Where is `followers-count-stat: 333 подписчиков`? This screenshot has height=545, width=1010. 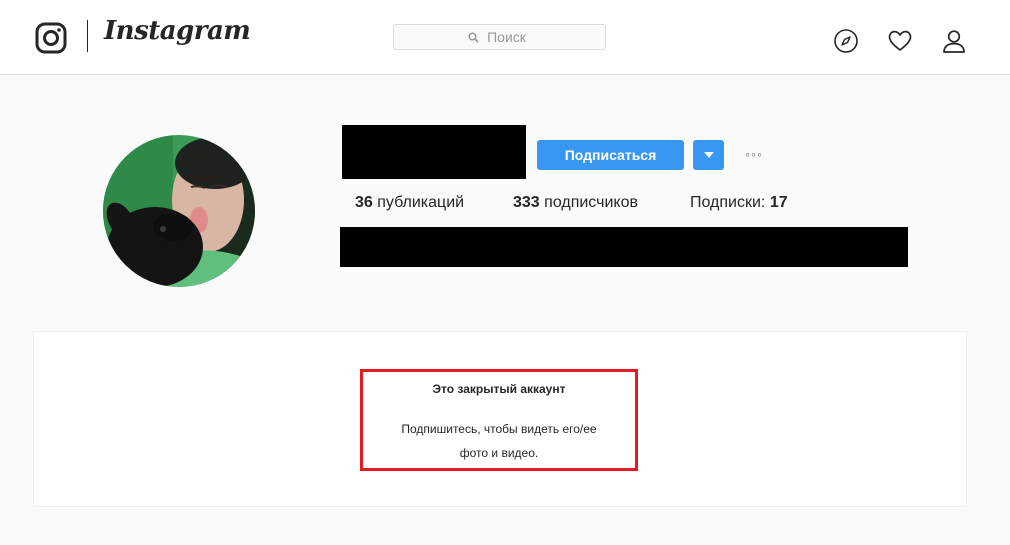
followers-count-stat: 333 подписчиков is located at coordinates (575, 203).